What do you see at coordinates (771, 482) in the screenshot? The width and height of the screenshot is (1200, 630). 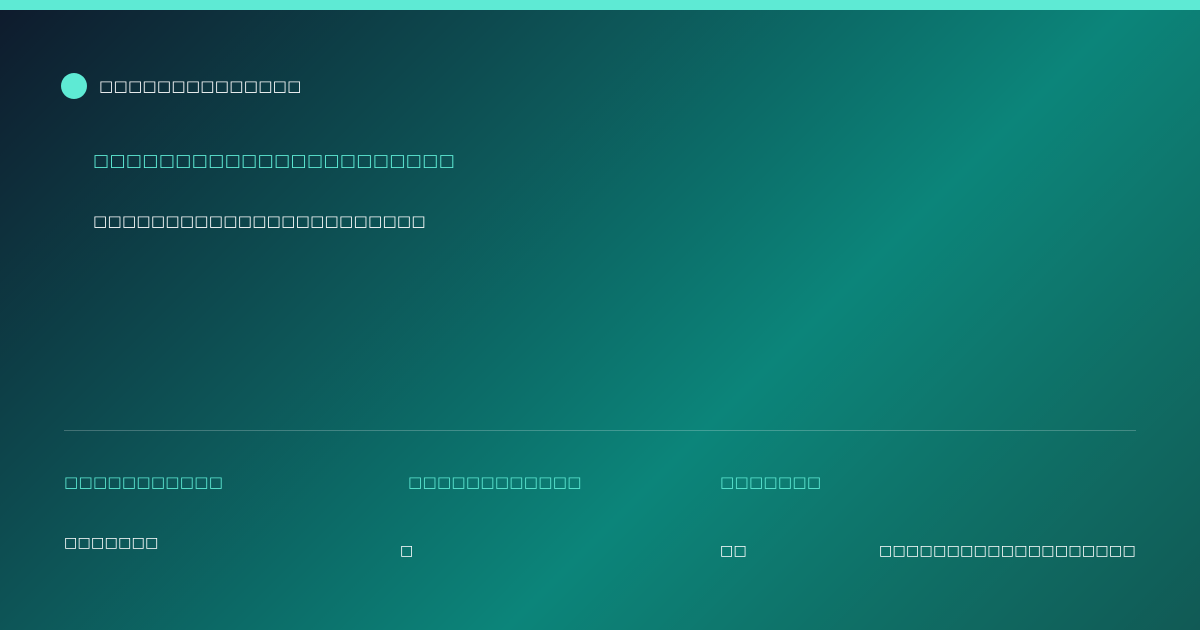 I see `stat-label-3: □□□□□□□` at bounding box center [771, 482].